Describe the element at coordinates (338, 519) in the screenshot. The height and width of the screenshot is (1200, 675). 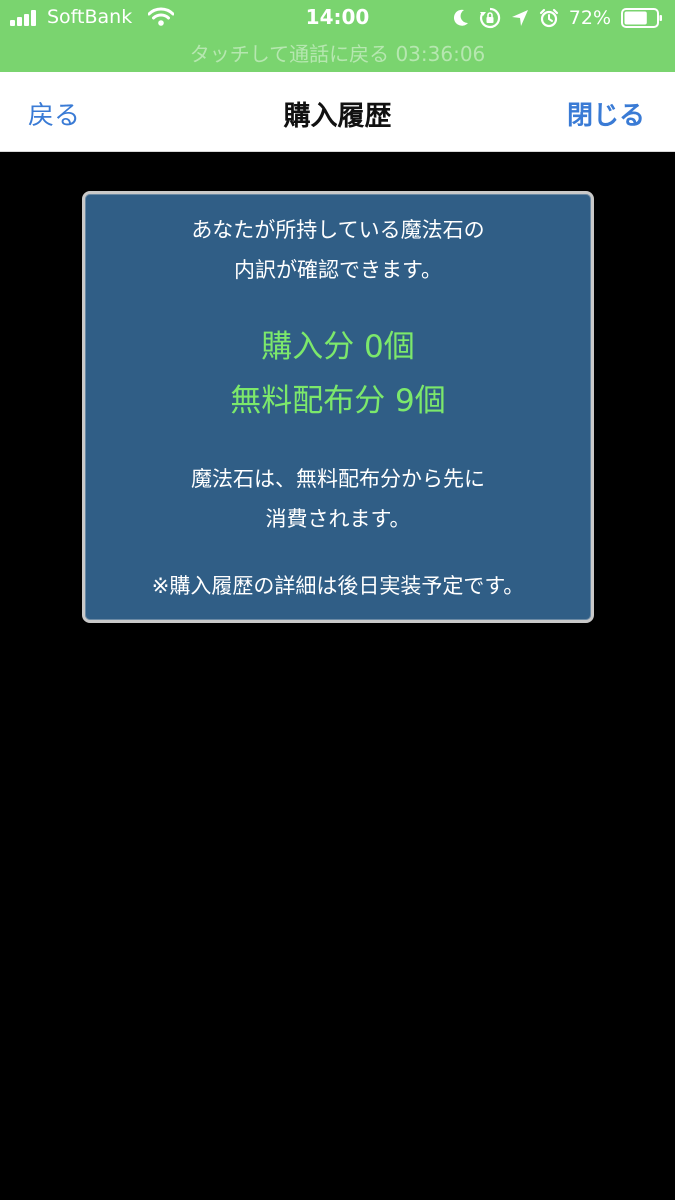
I see `note-line: 消費されます。` at that location.